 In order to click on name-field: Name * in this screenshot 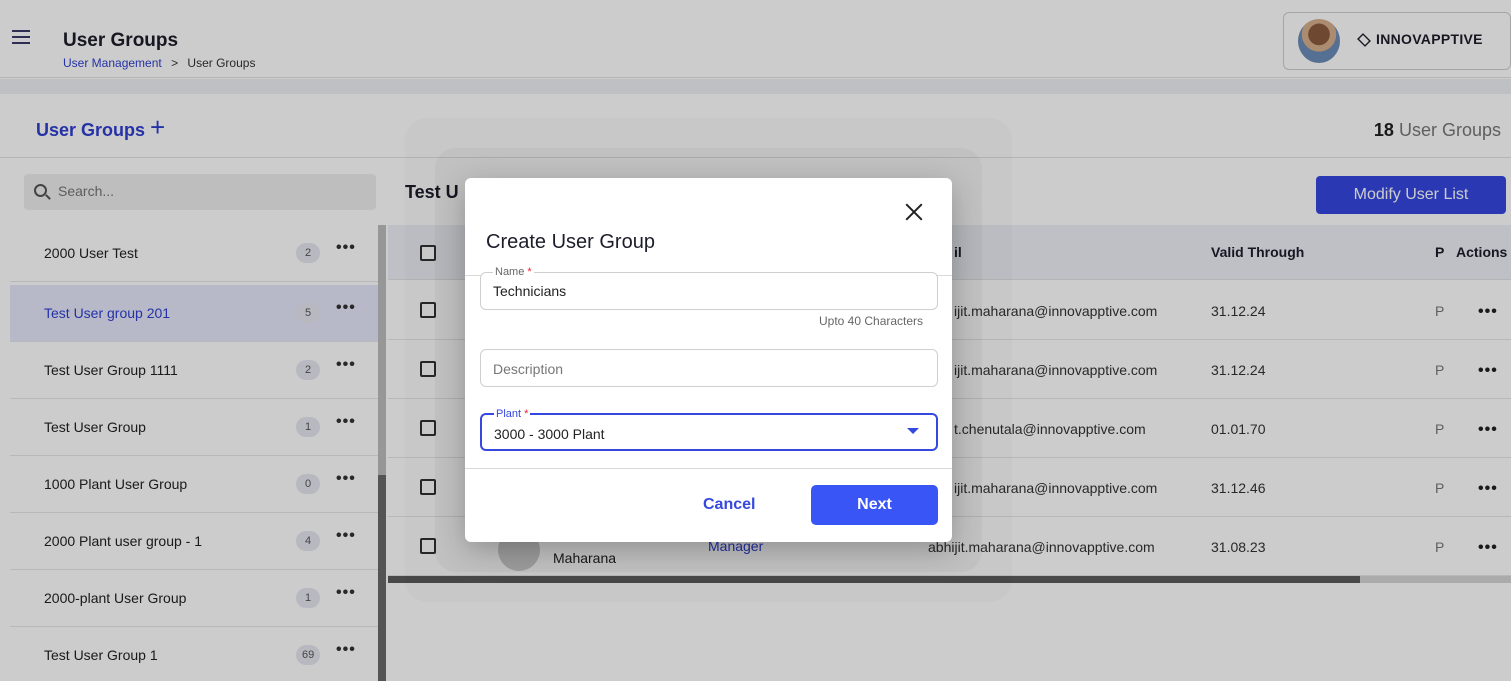, I will do `click(709, 288)`.